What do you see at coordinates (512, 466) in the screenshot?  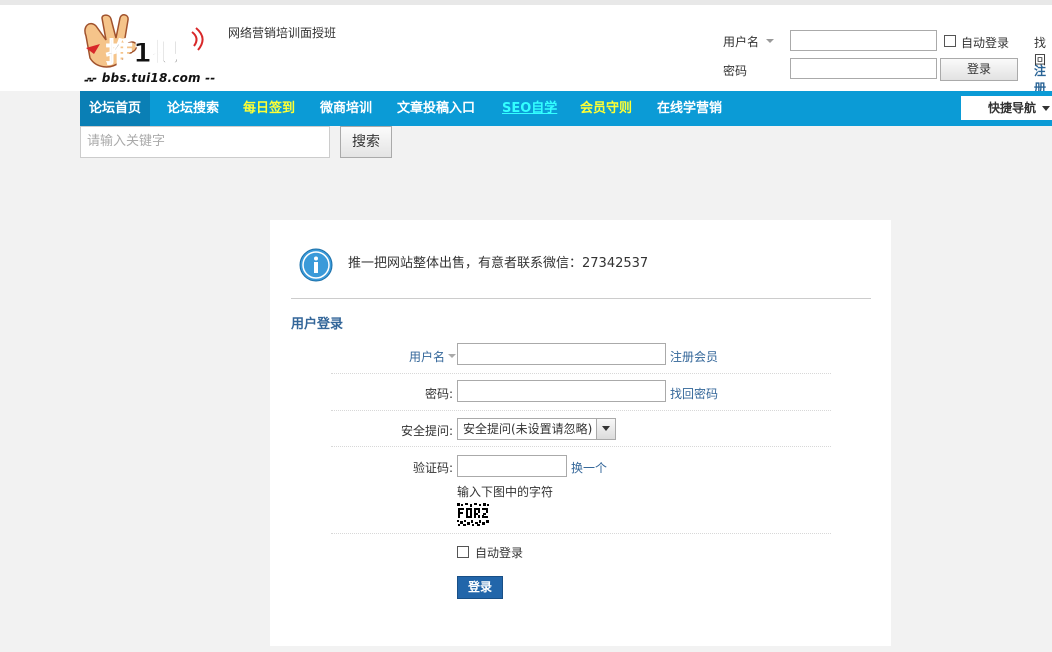 I see `captcha-input` at bounding box center [512, 466].